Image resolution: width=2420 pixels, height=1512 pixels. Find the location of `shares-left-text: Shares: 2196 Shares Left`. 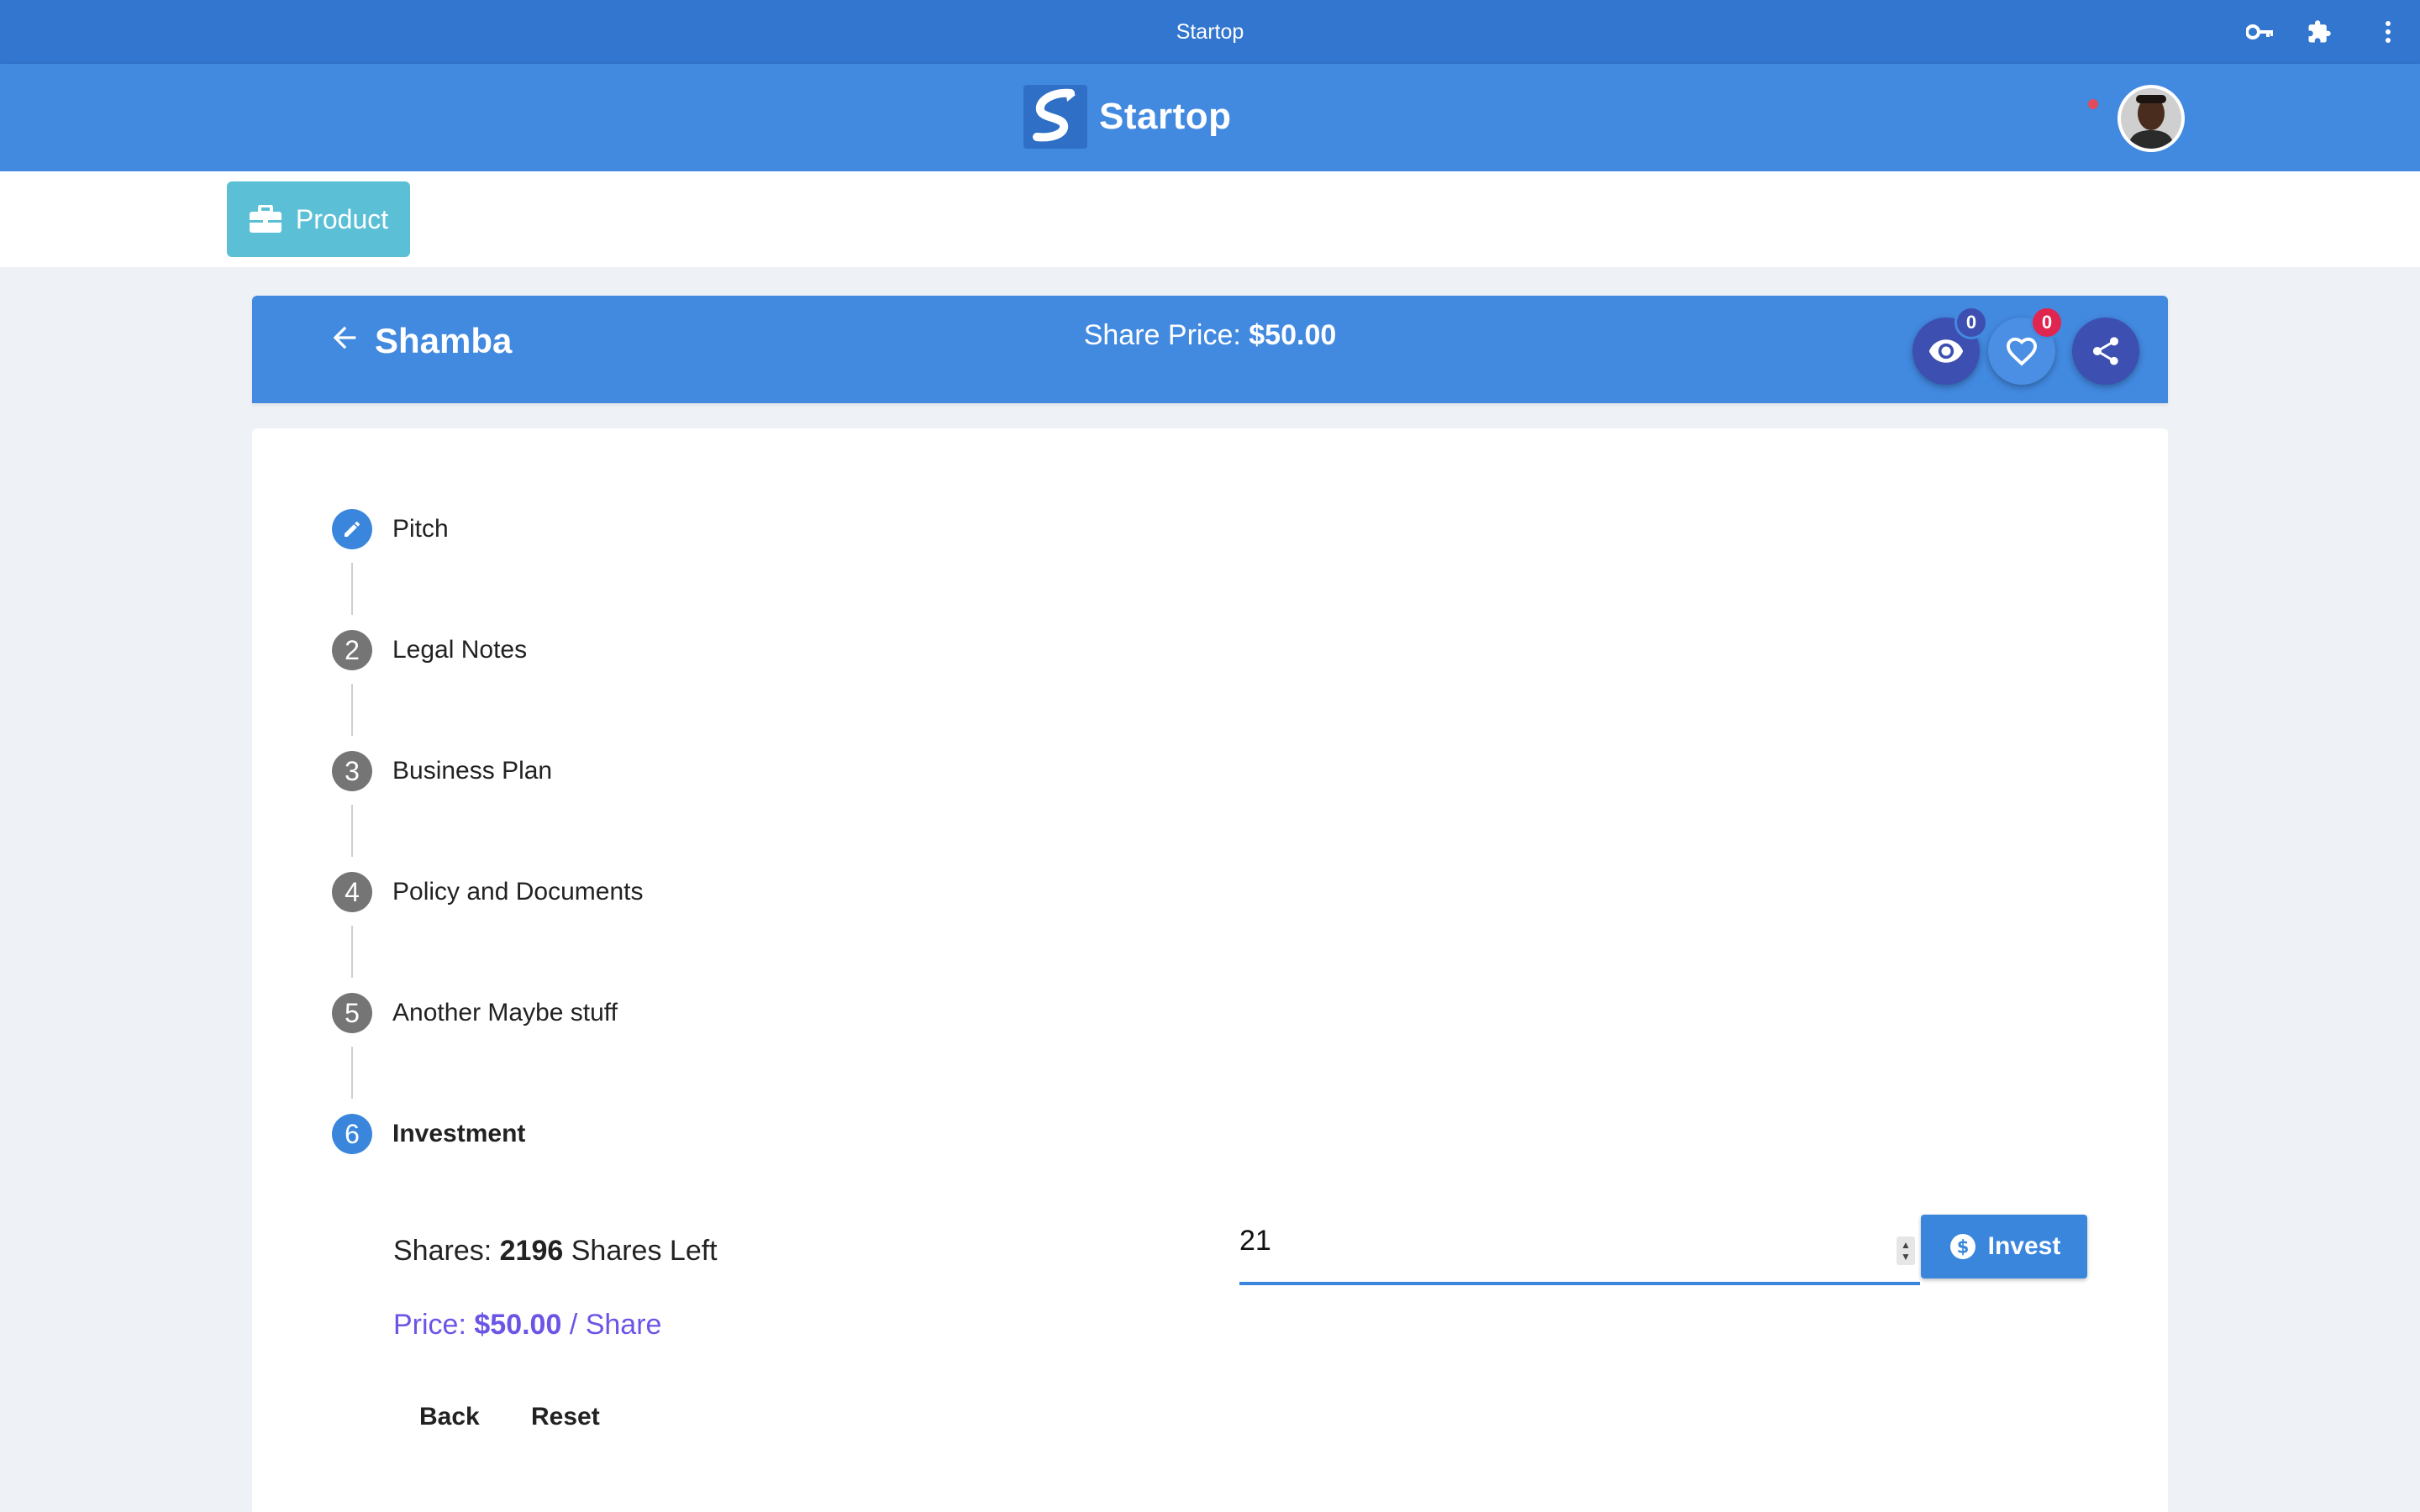

shares-left-text: Shares: 2196 Shares Left is located at coordinates (555, 1251).